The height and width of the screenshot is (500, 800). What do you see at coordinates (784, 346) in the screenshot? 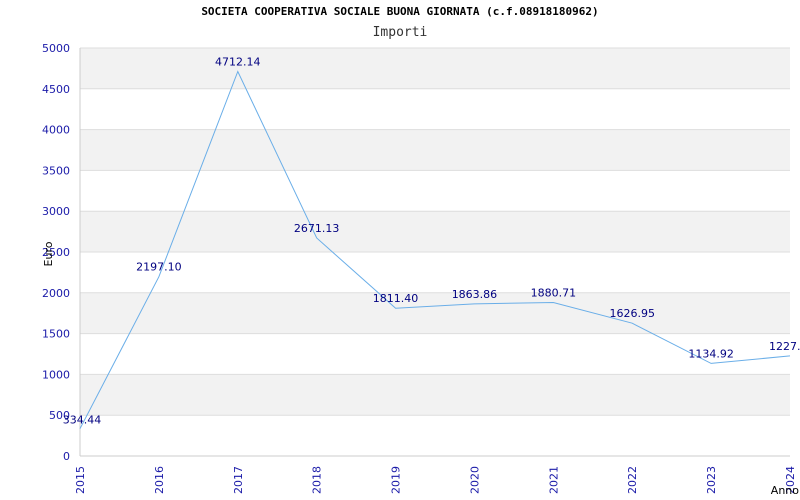
I see `data-point-label: 1227.1` at bounding box center [784, 346].